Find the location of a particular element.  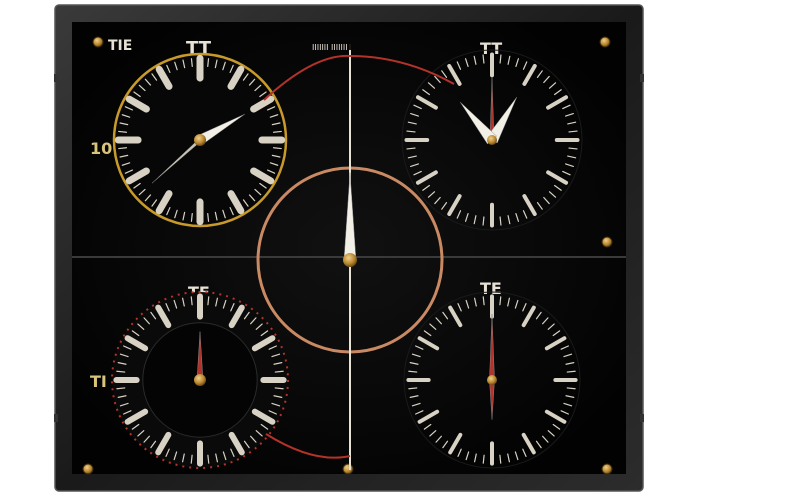

label-left-side: 10 is located at coordinates (101, 148).